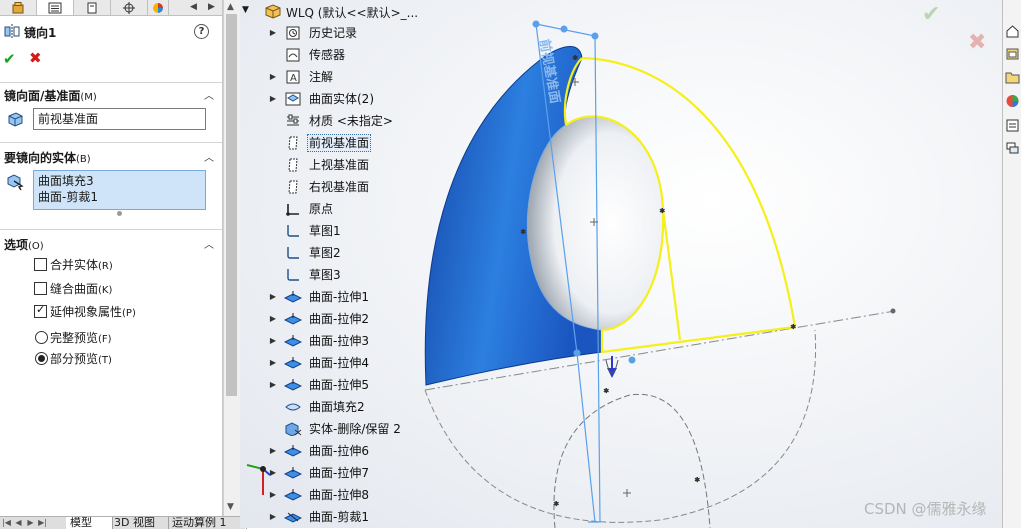 The image size is (1021, 529). I want to click on tree-item-label: 原点, so click(321, 209).